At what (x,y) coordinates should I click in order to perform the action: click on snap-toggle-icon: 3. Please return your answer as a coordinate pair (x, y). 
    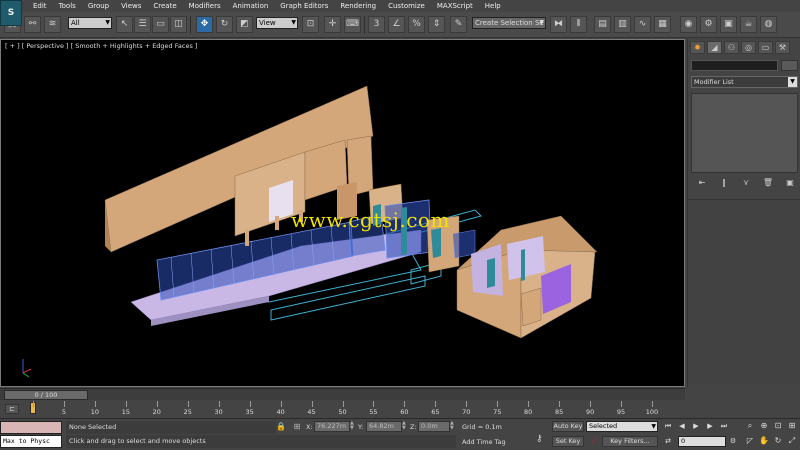
    Looking at the image, I should click on (376, 24).